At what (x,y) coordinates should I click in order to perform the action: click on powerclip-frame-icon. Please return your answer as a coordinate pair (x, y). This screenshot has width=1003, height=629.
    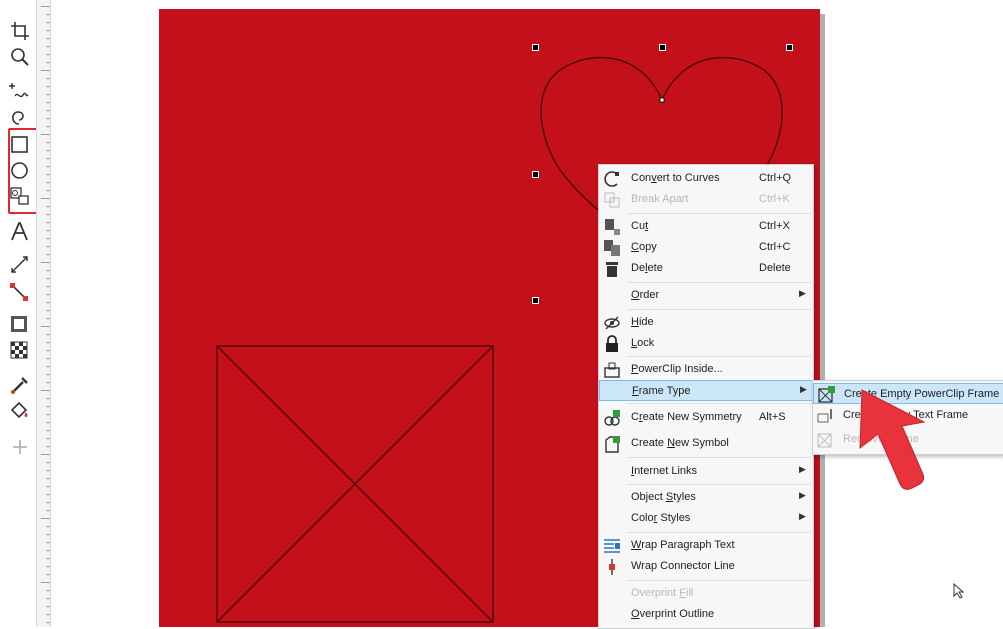
    Looking at the image, I should click on (826, 394).